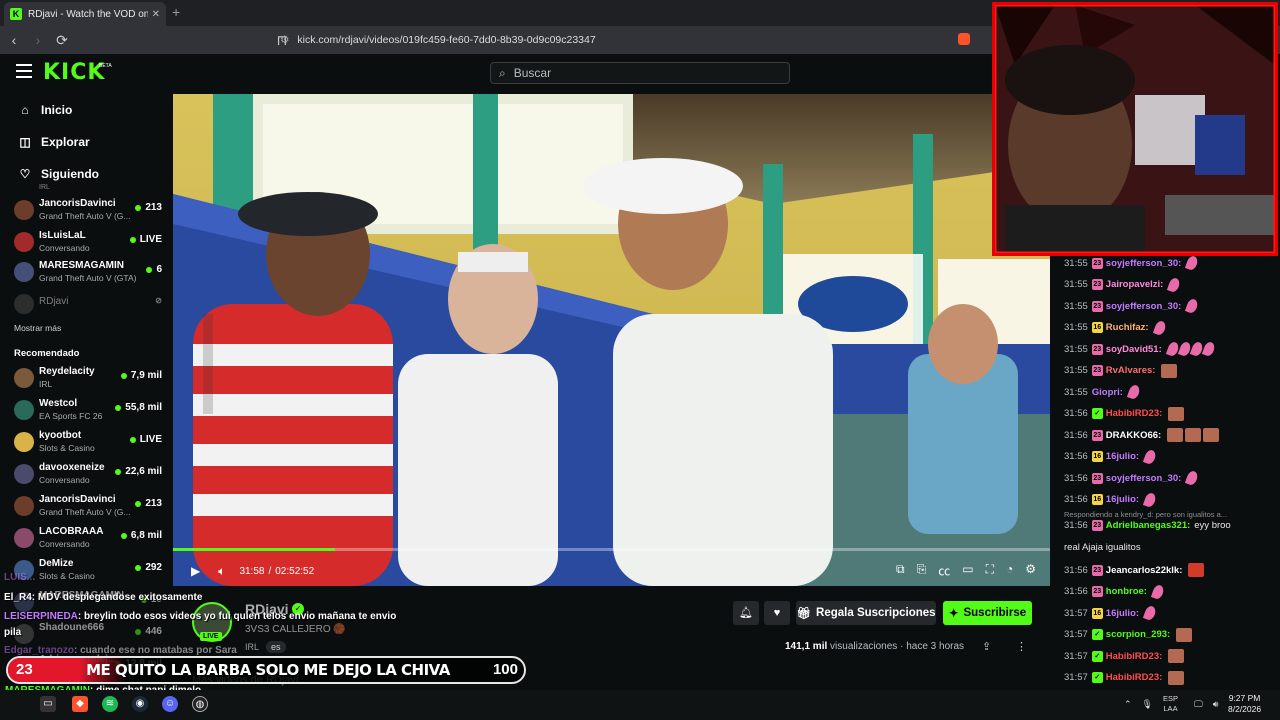 The width and height of the screenshot is (1280, 720). I want to click on recommended-item: Reydelacity IRL 7,9 mil, so click(90, 379).